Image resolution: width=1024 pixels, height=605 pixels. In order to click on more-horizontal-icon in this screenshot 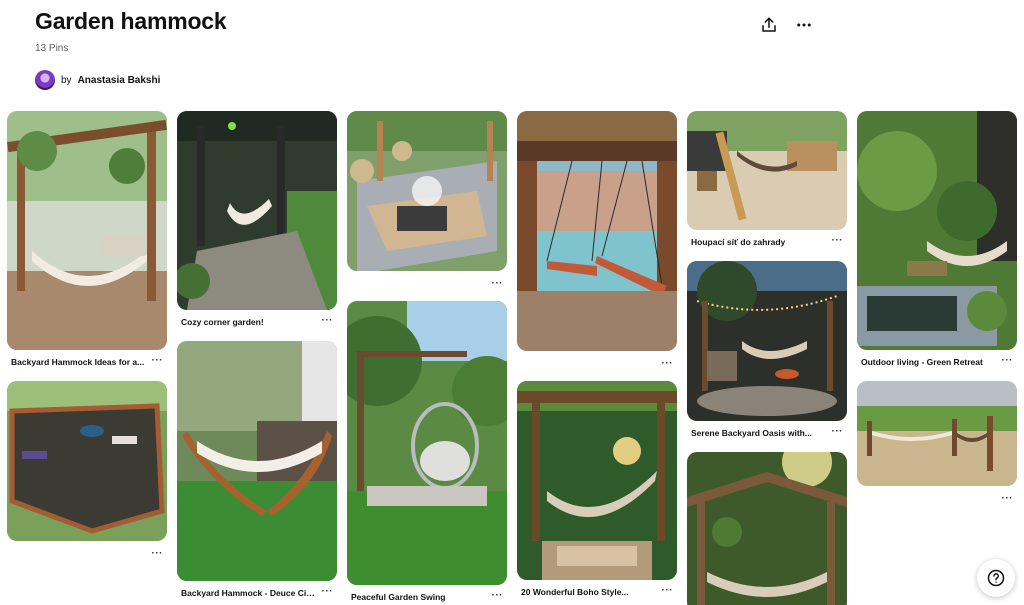, I will do `click(804, 25)`.